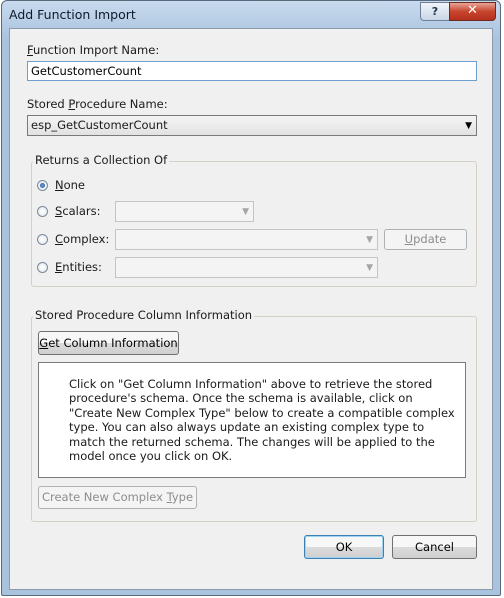 Image resolution: width=504 pixels, height=598 pixels. What do you see at coordinates (246, 267) in the screenshot?
I see `entities-dropdown: ▼` at bounding box center [246, 267].